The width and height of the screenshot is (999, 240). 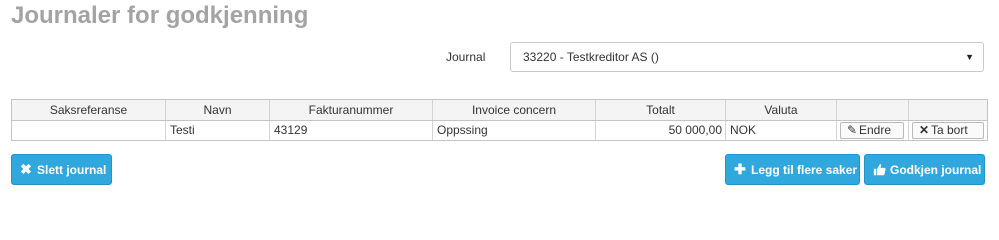 What do you see at coordinates (879, 169) in the screenshot?
I see `thumbs-up-icon` at bounding box center [879, 169].